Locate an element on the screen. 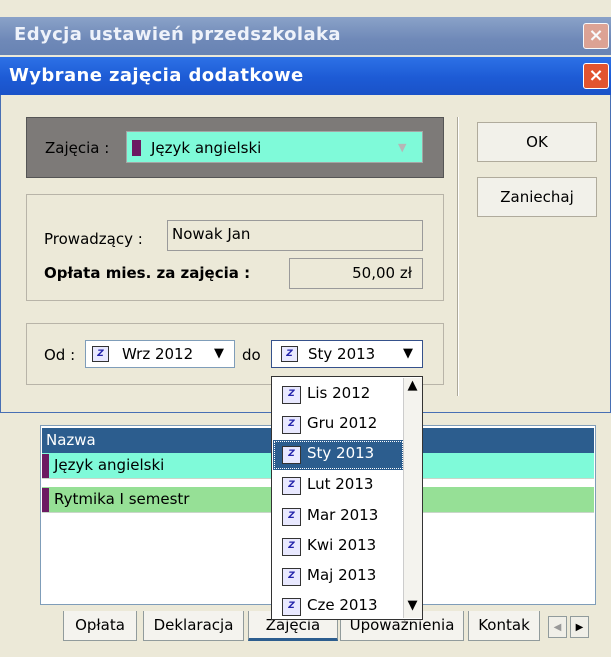 This screenshot has width=611, height=657. list-item-label: Mar 2013 is located at coordinates (343, 515).